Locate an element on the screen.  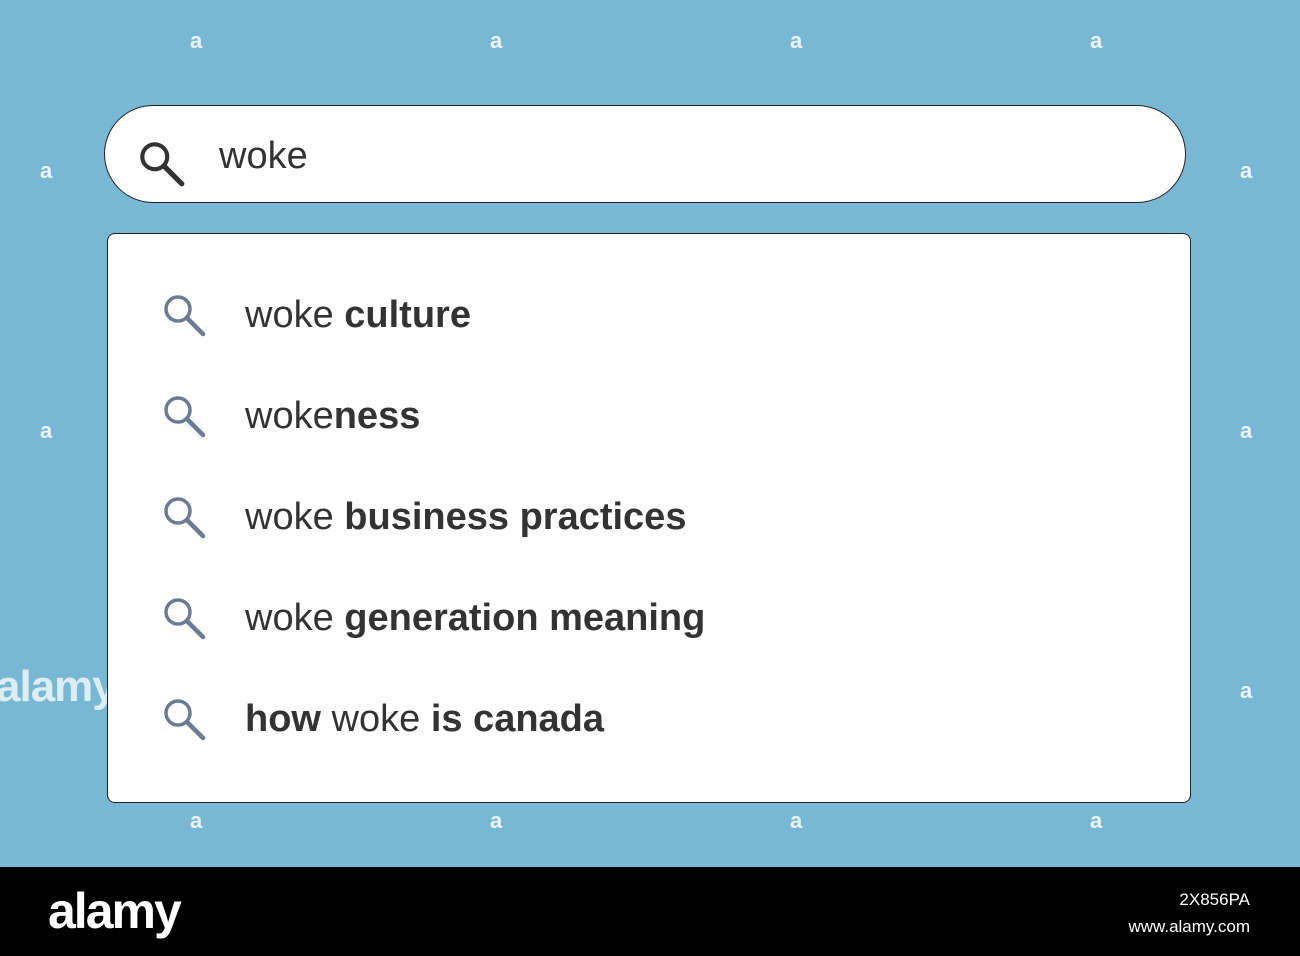
suggestion-text-part: culture is located at coordinates (407, 315).